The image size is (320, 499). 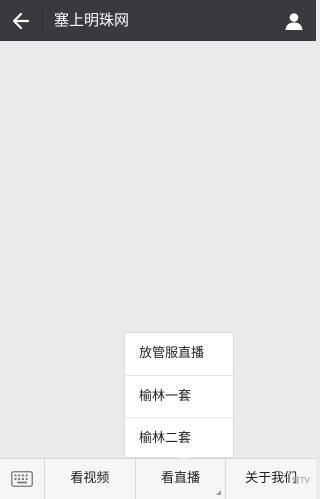 I want to click on header-divider, so click(x=42, y=20).